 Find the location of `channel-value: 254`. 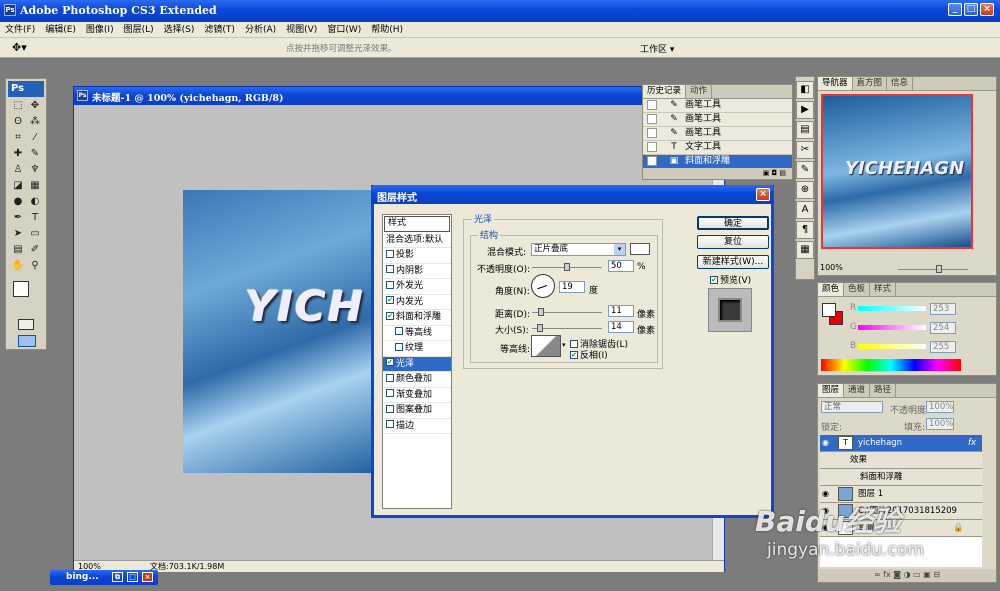

channel-value: 254 is located at coordinates (943, 328).